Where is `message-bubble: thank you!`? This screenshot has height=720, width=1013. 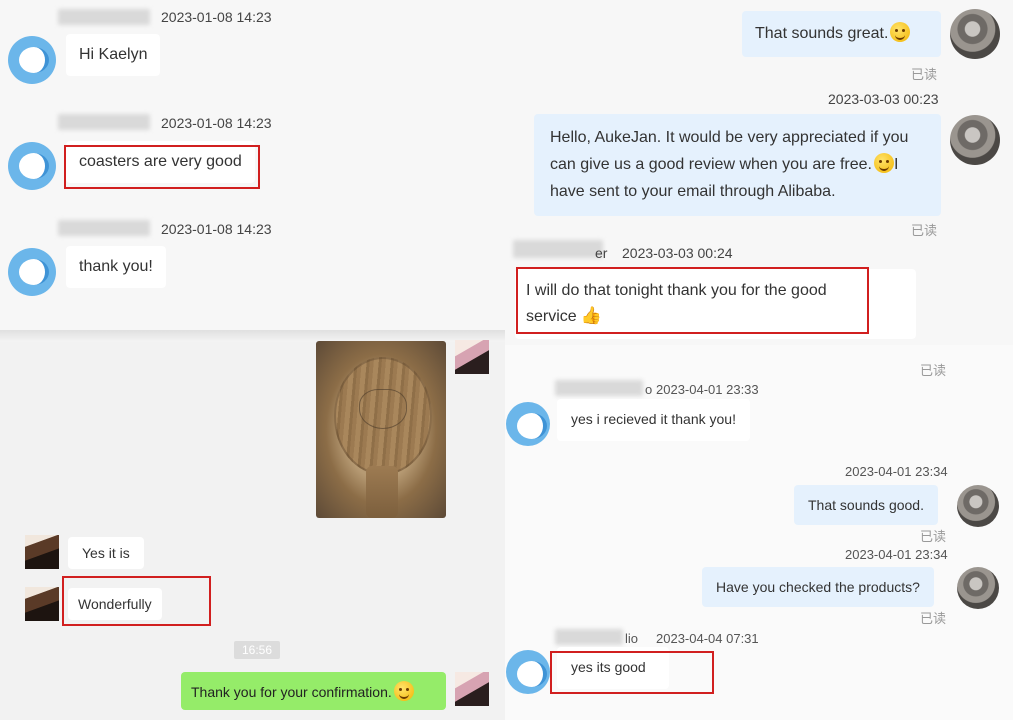 message-bubble: thank you! is located at coordinates (116, 267).